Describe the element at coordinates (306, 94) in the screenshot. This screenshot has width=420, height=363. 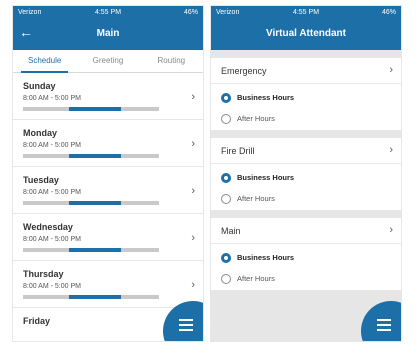
I see `attendant-section-emergency: Emergency › Business Hours After Hours` at that location.